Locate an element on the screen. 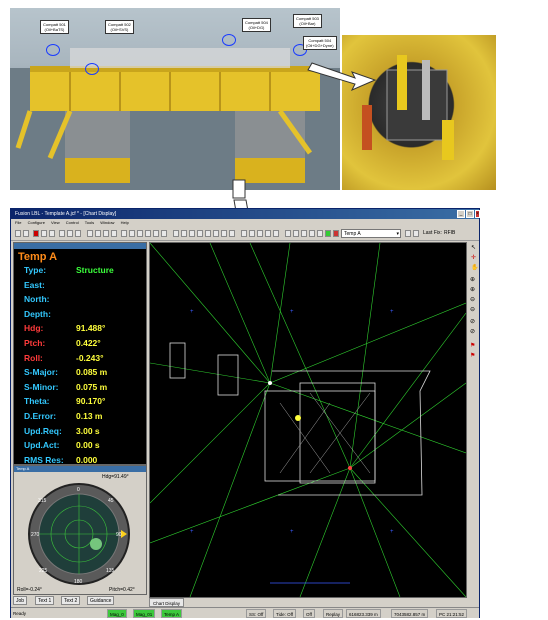 The image size is (548, 620). edit-icon is located at coordinates (70, 233).